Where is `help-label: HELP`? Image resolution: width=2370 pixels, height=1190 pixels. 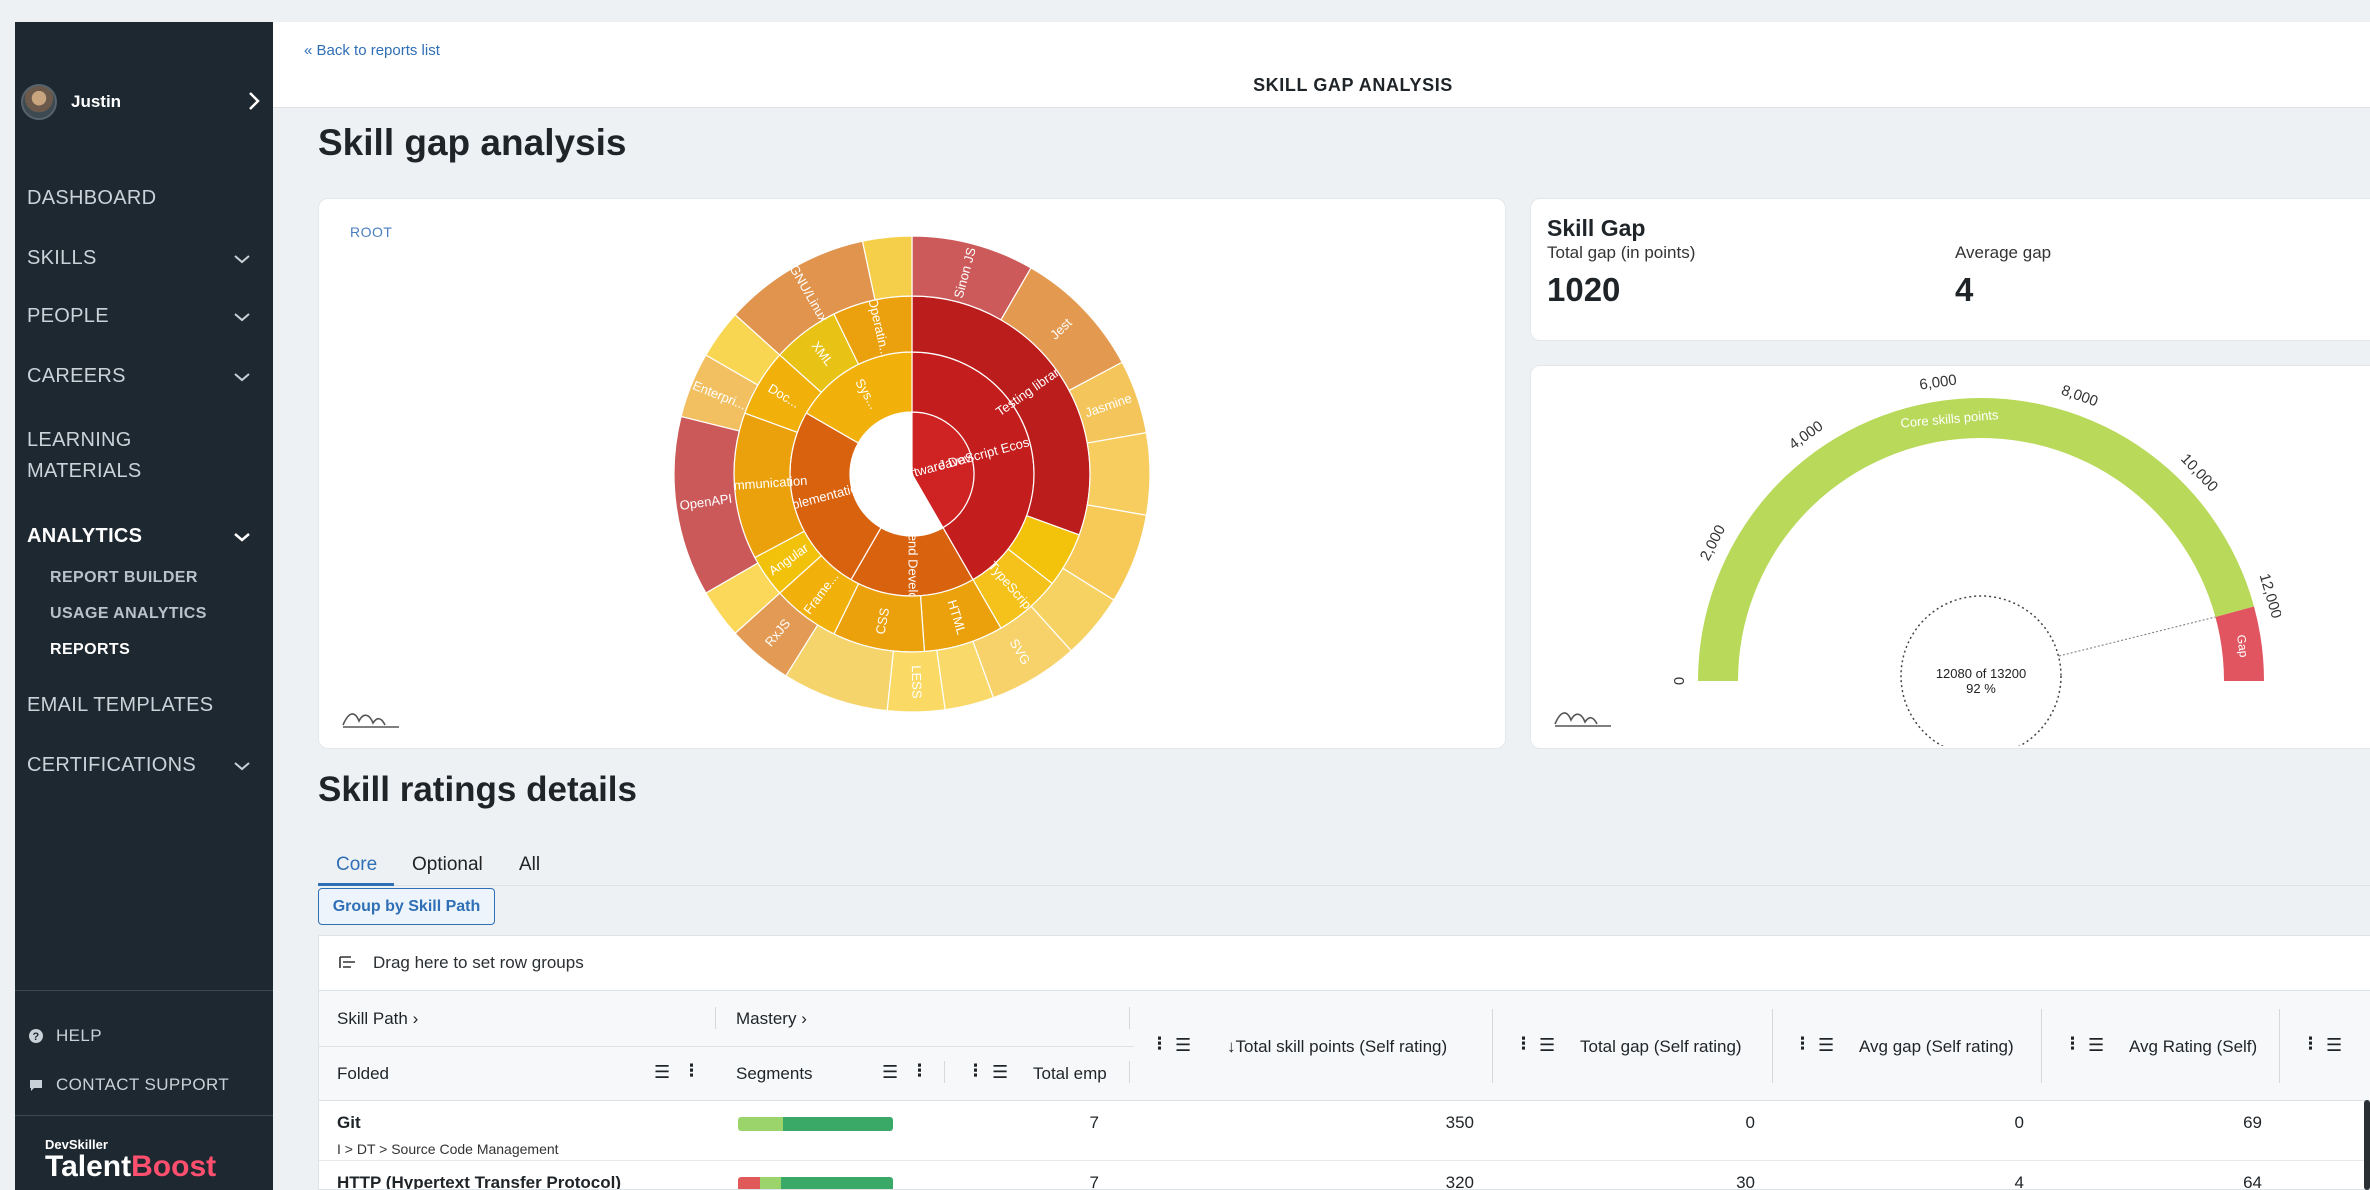 help-label: HELP is located at coordinates (79, 1035).